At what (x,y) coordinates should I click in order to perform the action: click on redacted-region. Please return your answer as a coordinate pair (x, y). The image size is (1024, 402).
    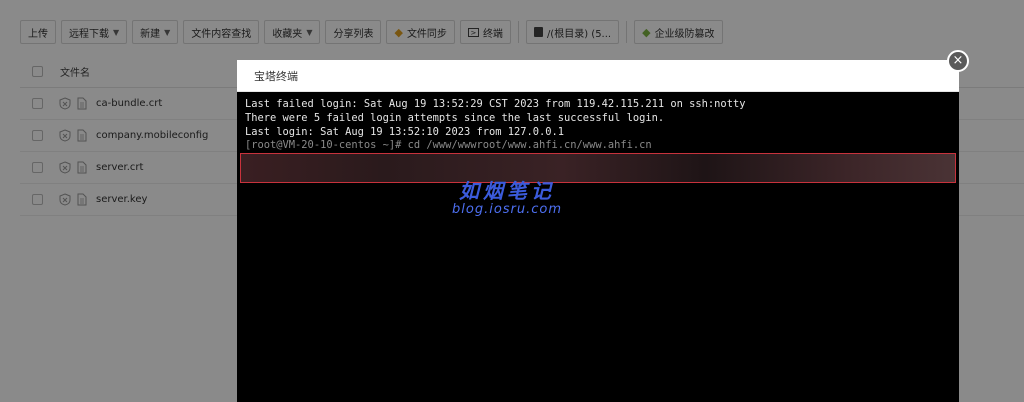
    Looking at the image, I should click on (598, 168).